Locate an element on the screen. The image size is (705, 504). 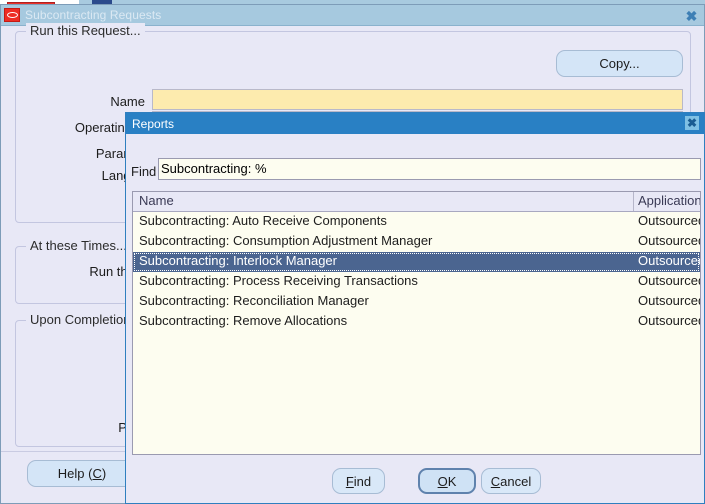
find-button: Find is located at coordinates (358, 481).